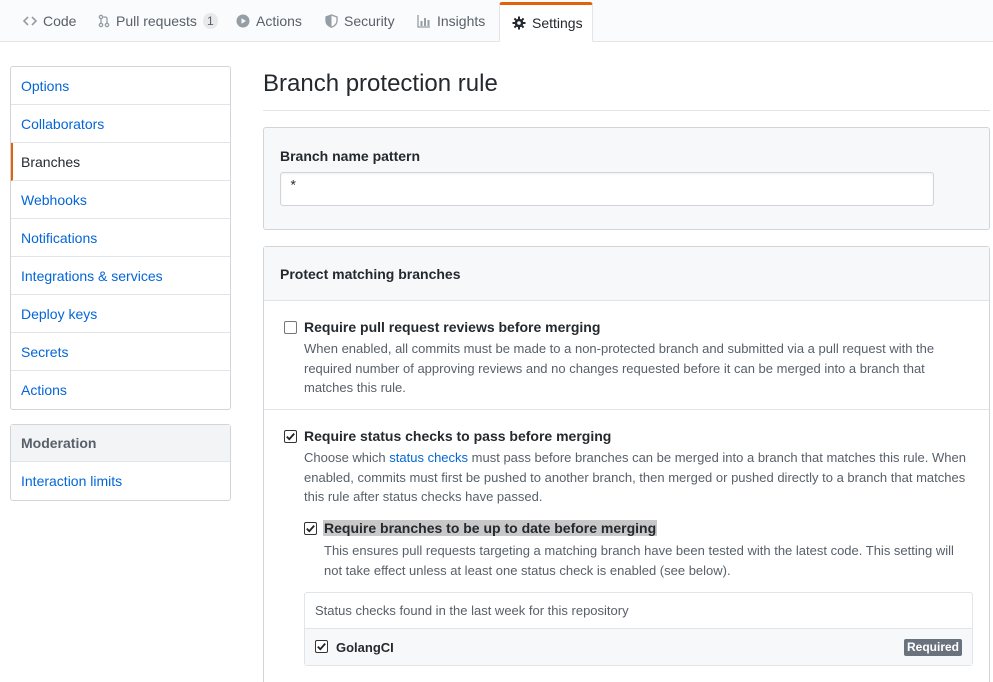  I want to click on sidebar-item-notifications: Notifications, so click(120, 238).